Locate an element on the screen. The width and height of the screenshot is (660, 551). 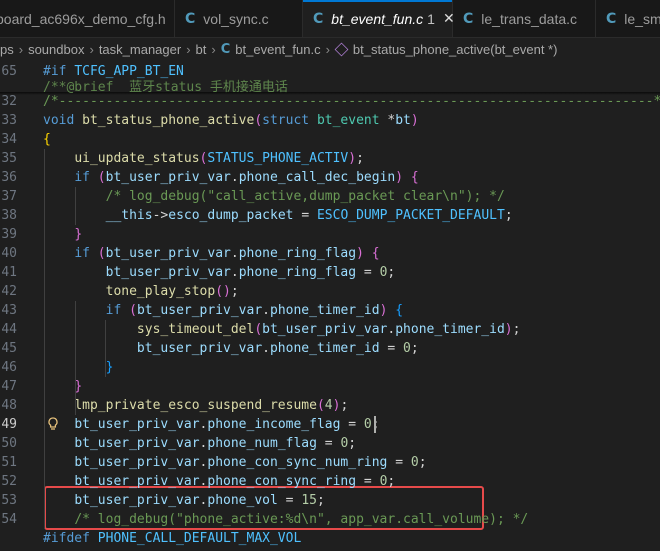
tab-le-trans-data-c: Cle_trans_data.c is located at coordinates (524, 18).